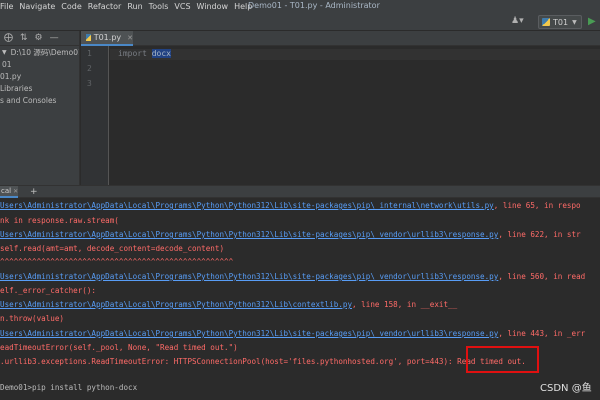  What do you see at coordinates (11, 76) in the screenshot?
I see `tree-item-label: 01.py` at bounding box center [11, 76].